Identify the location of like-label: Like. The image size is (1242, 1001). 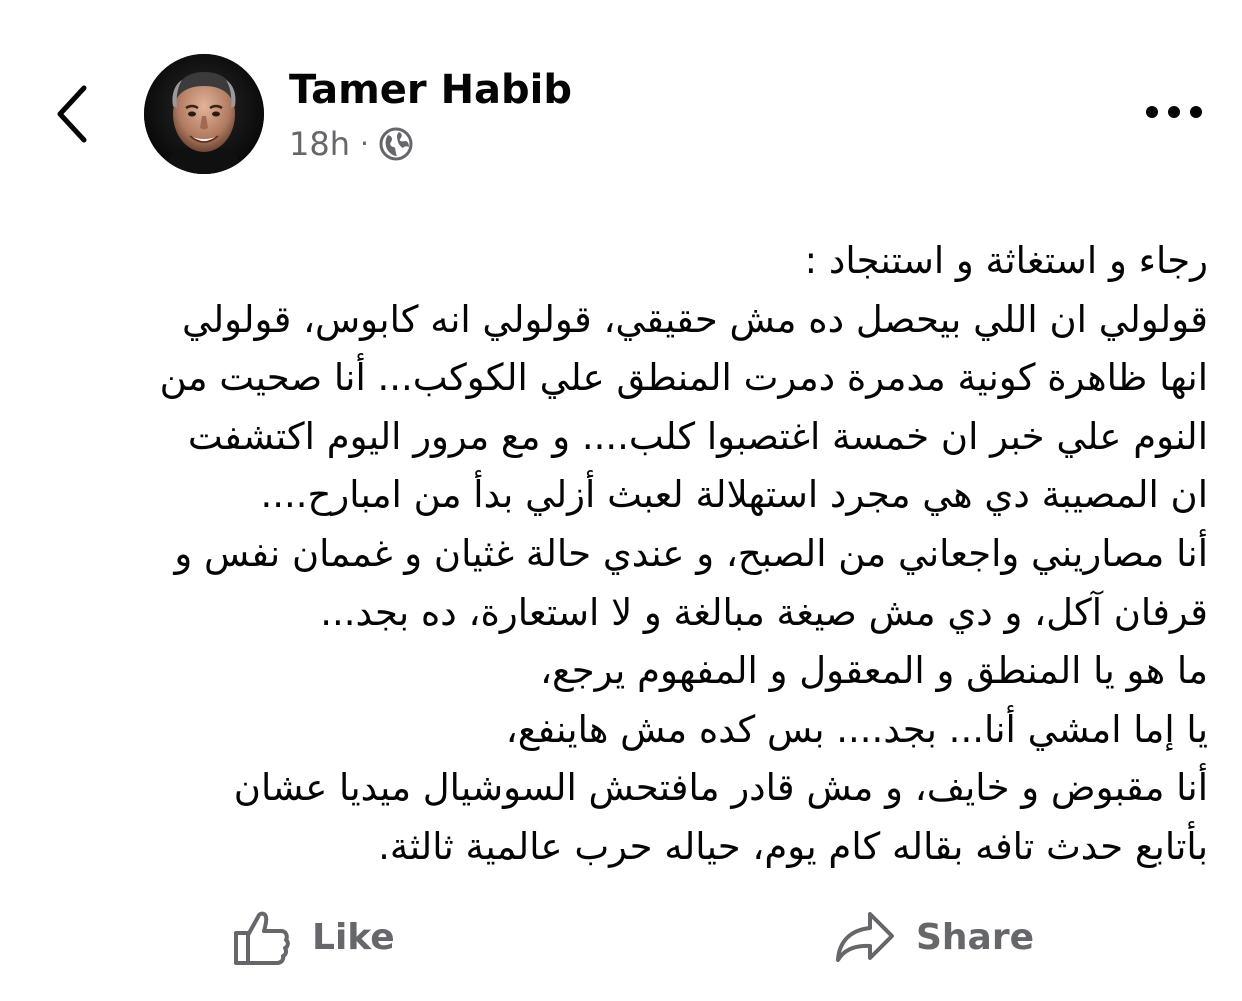
(353, 937).